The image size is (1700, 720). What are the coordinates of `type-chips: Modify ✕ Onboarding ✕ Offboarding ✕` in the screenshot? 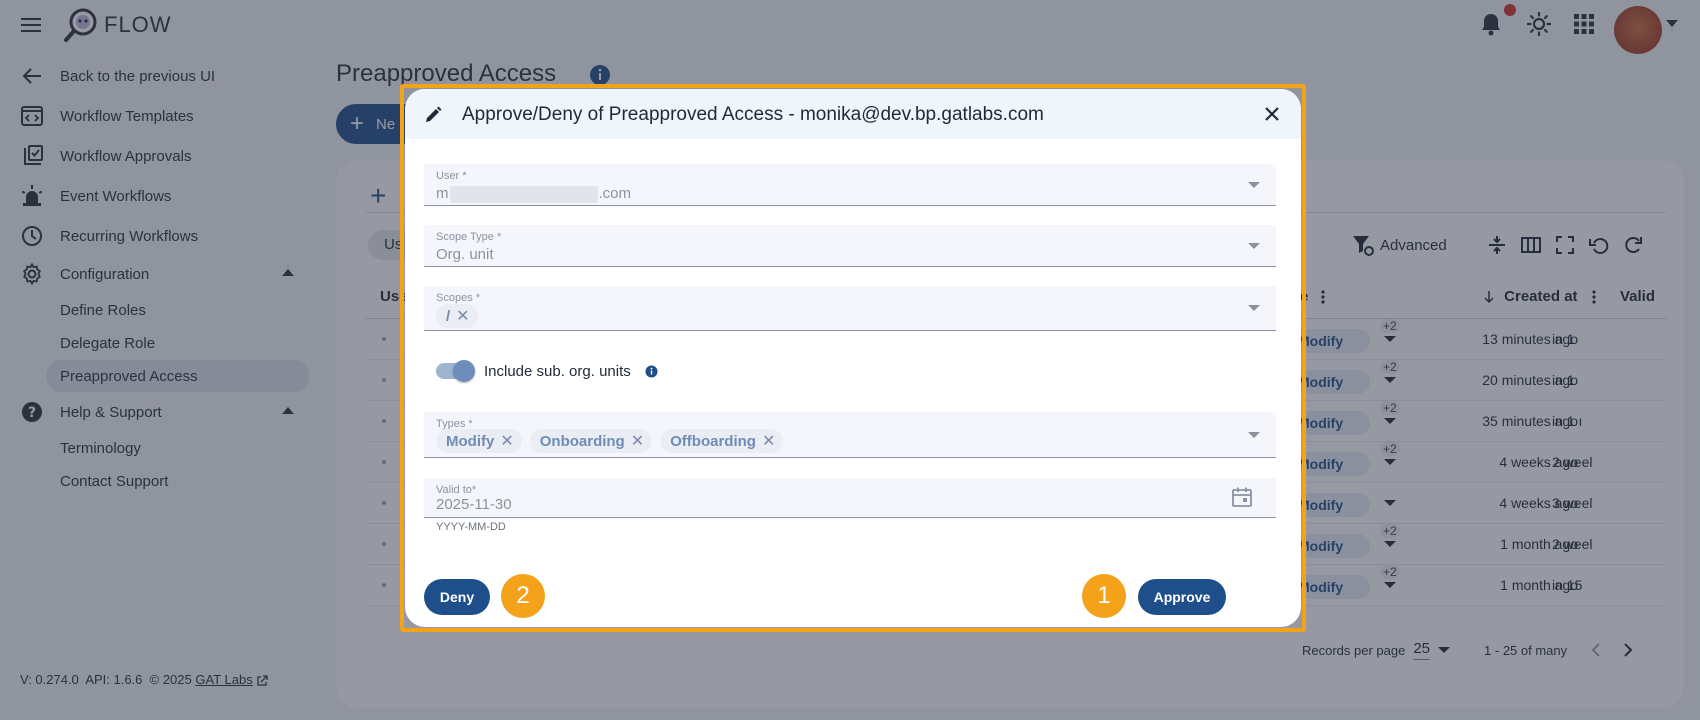 It's located at (613, 441).